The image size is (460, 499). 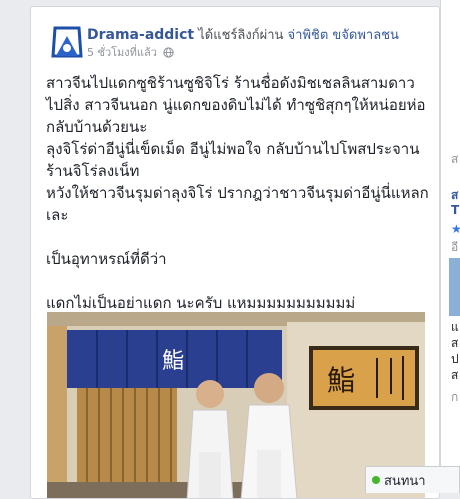 I want to click on post-paragraph: เป็นอุทาหรณ์ที่ดีว่า, so click(x=106, y=259).